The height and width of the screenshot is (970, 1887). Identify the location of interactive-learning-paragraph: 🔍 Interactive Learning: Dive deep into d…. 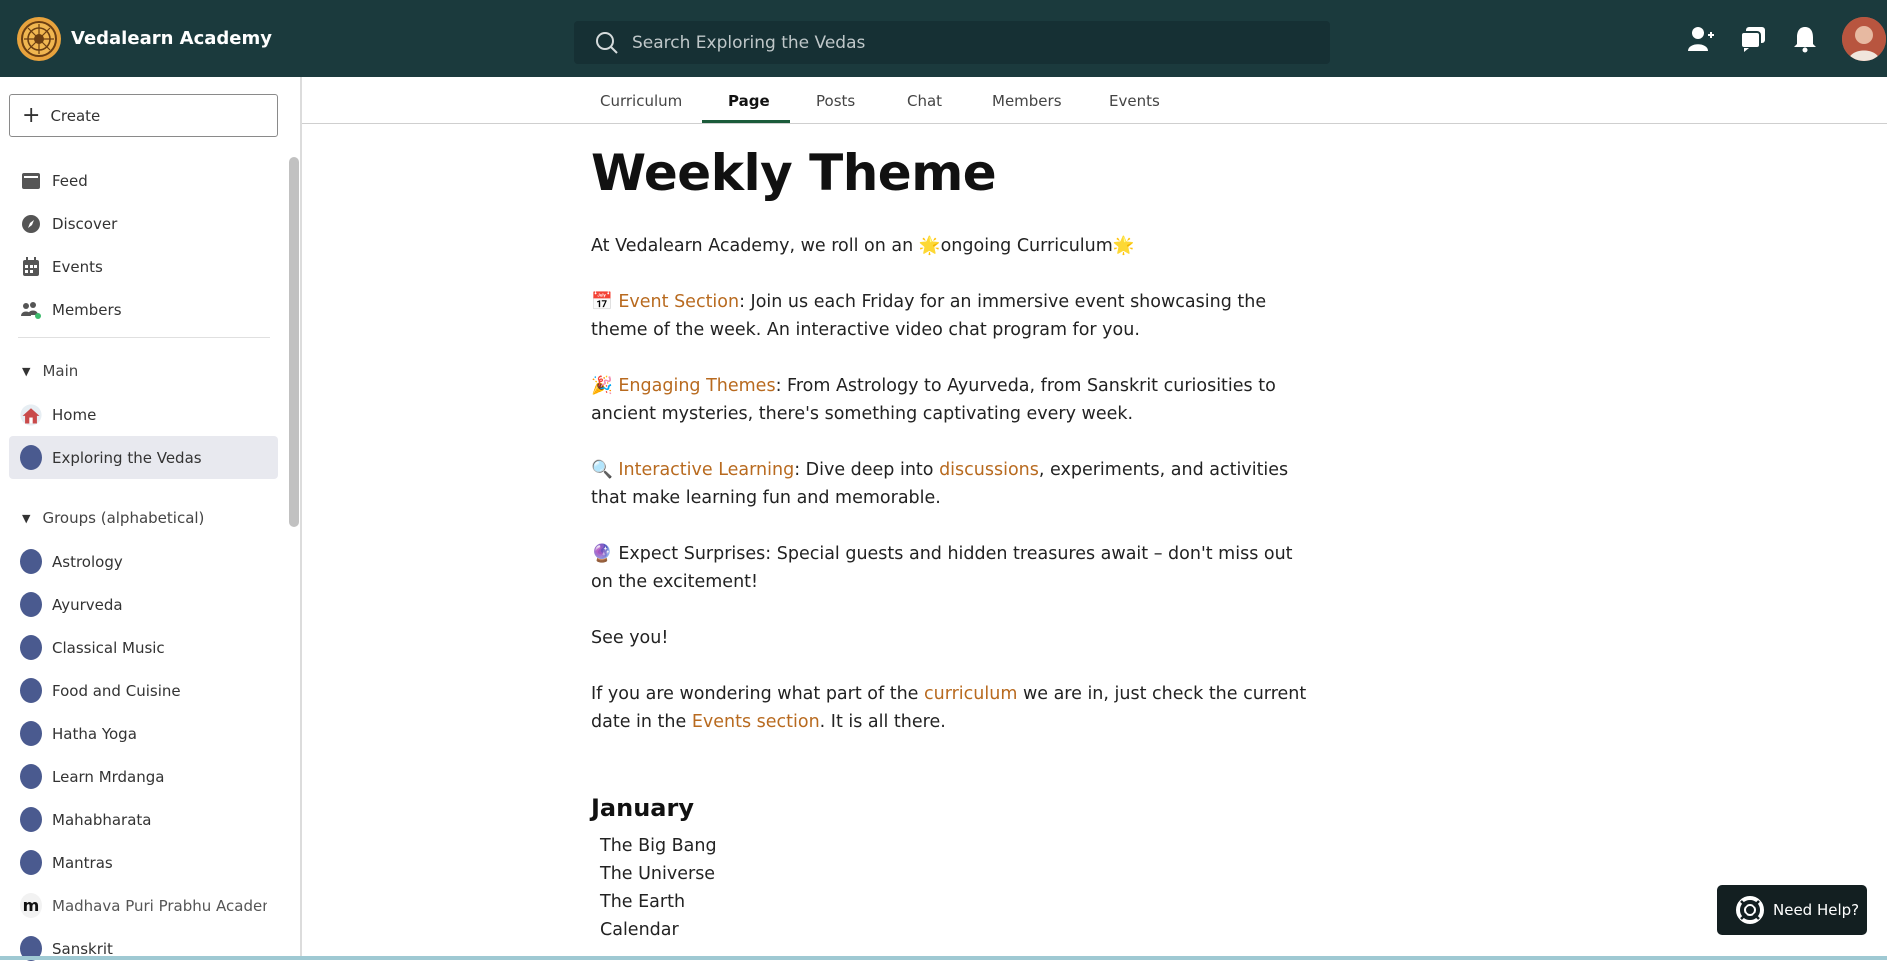
(940, 484).